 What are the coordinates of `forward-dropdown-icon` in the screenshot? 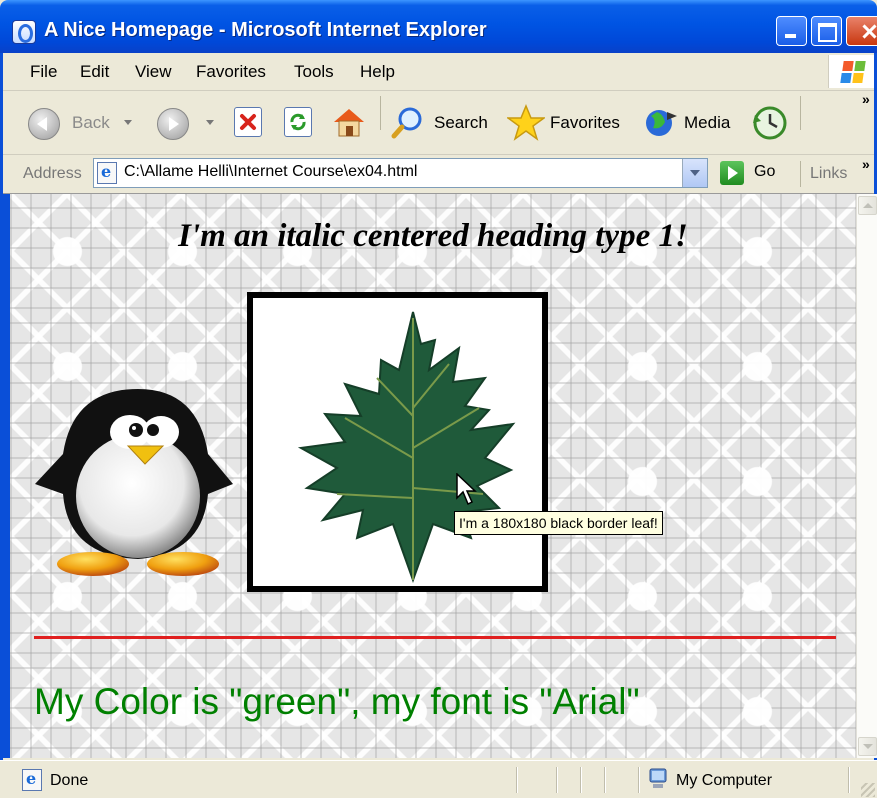 It's located at (210, 122).